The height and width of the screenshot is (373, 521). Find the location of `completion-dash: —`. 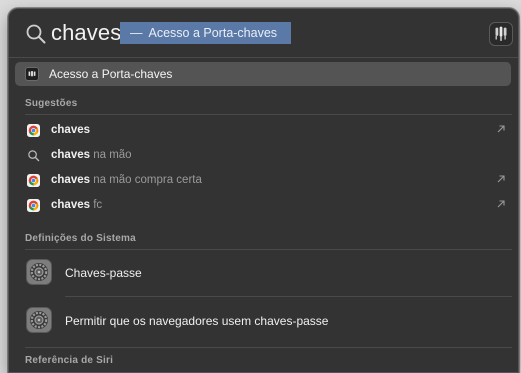

completion-dash: — is located at coordinates (136, 33).